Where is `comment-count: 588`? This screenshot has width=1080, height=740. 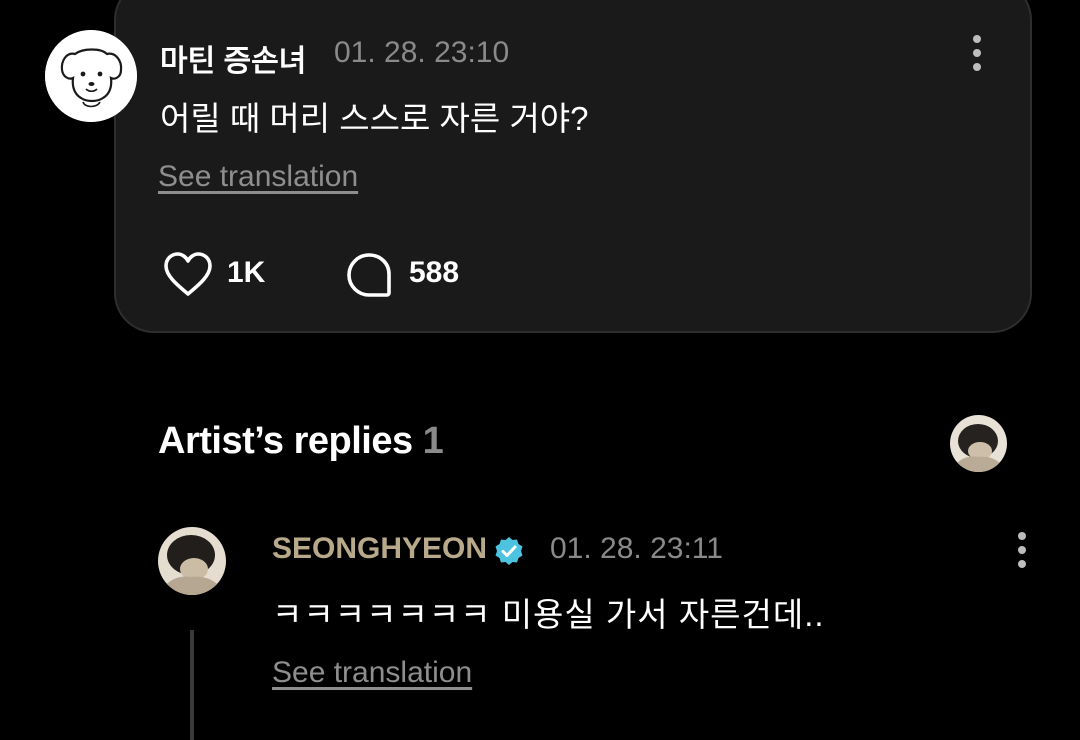
comment-count: 588 is located at coordinates (434, 272).